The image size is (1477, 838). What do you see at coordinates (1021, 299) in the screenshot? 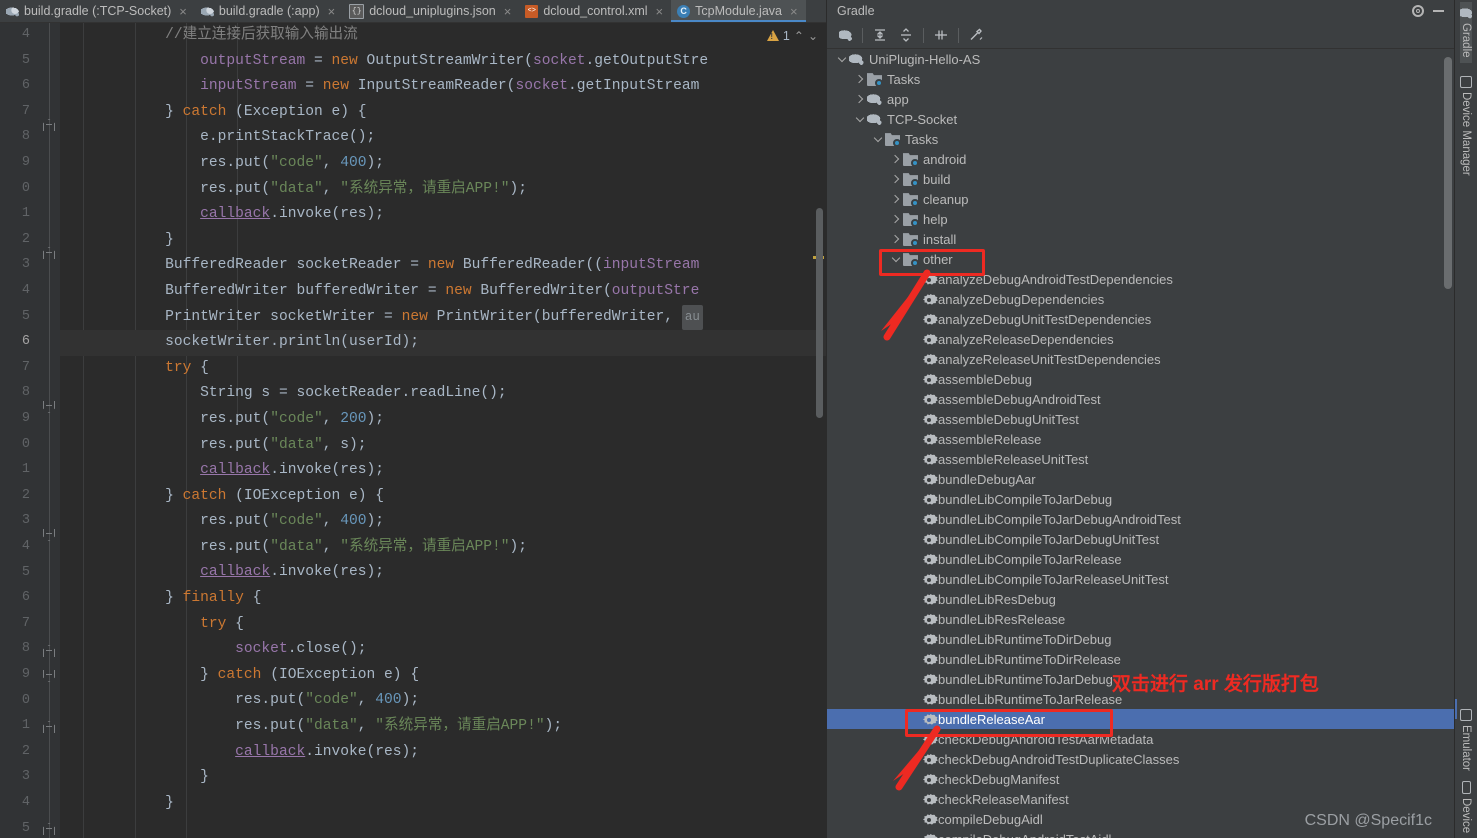
I see `gradle-tree-item-label: analyzeDebugDependencies` at bounding box center [1021, 299].